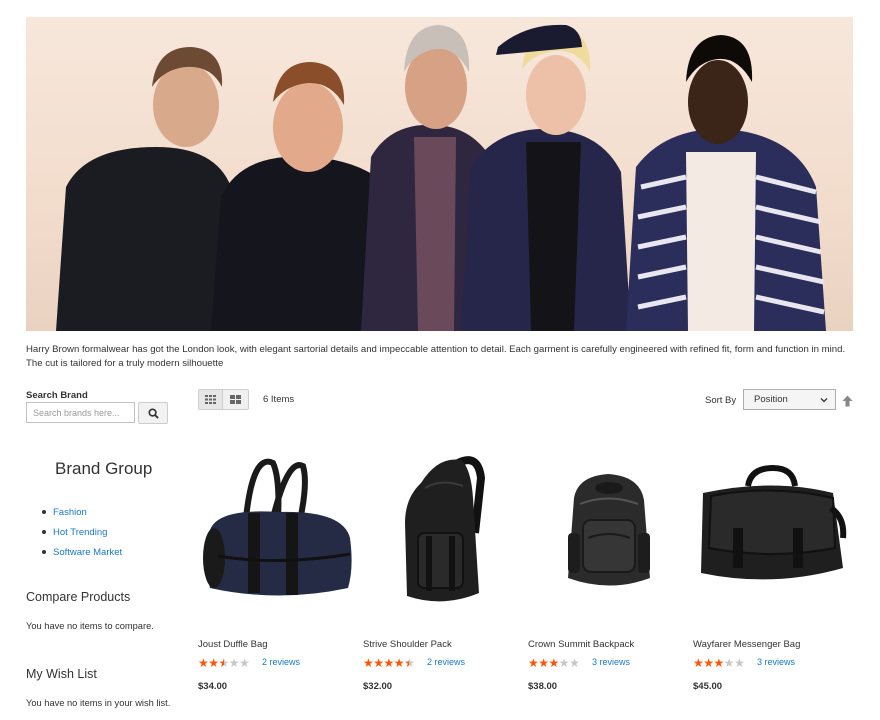 The image size is (880, 720). I want to click on brand-group-item-software-market: Software Market, so click(82, 552).